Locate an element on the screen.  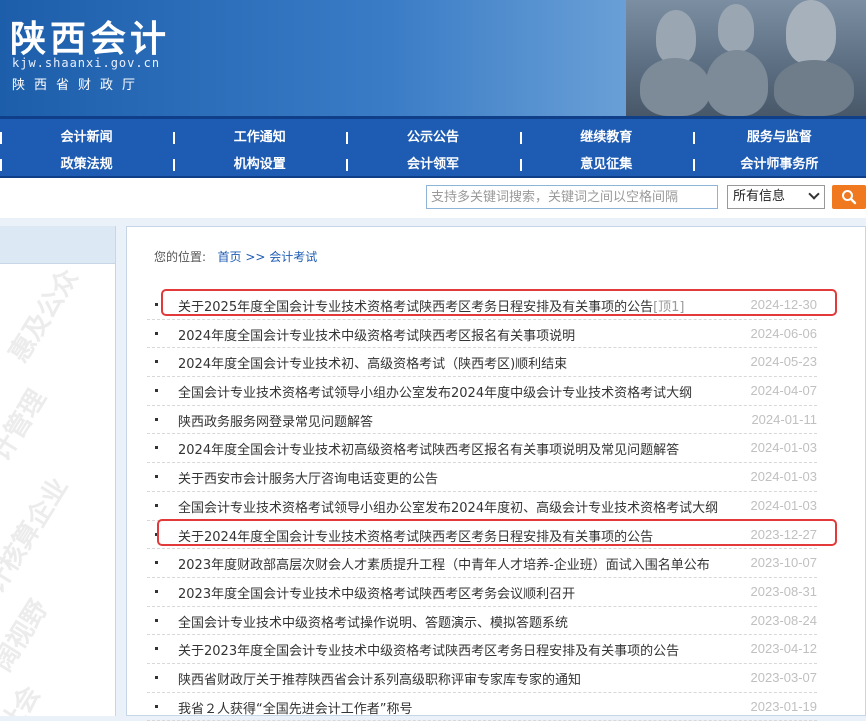
article-date: 2023-04-12 is located at coordinates (784, 649).